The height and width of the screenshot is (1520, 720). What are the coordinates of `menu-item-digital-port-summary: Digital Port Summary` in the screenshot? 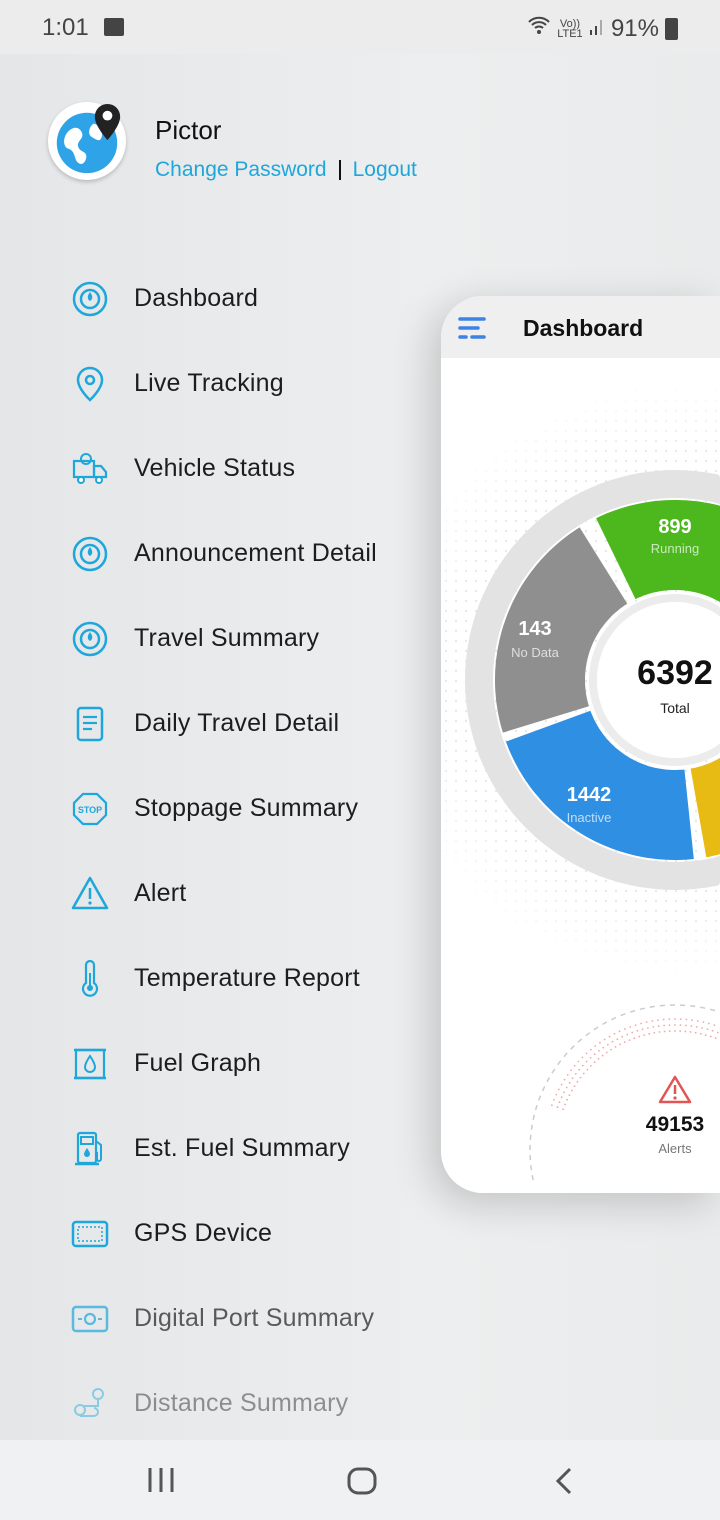 It's located at (250, 1318).